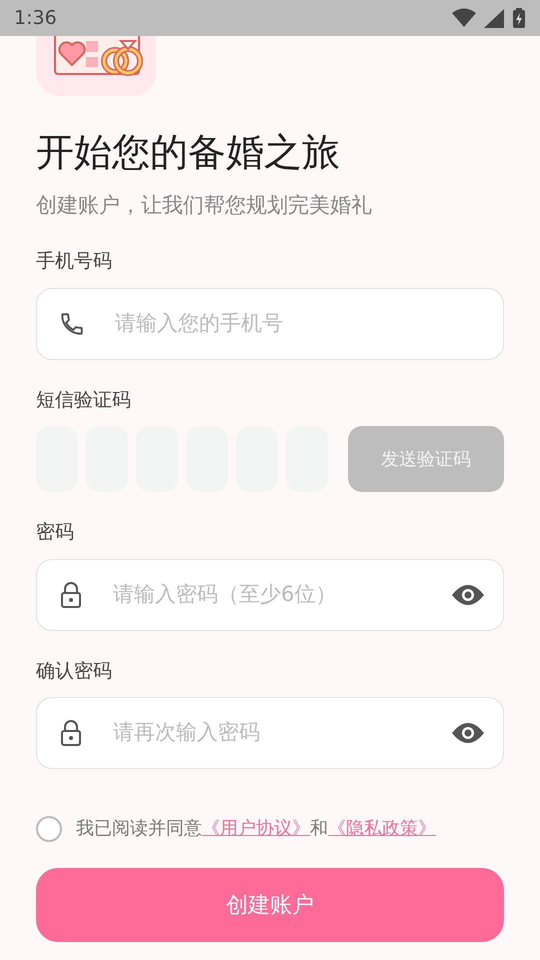  I want to click on agreement-text: 我已阅读并同意《用户协议》和《隐私政策》, so click(256, 829).